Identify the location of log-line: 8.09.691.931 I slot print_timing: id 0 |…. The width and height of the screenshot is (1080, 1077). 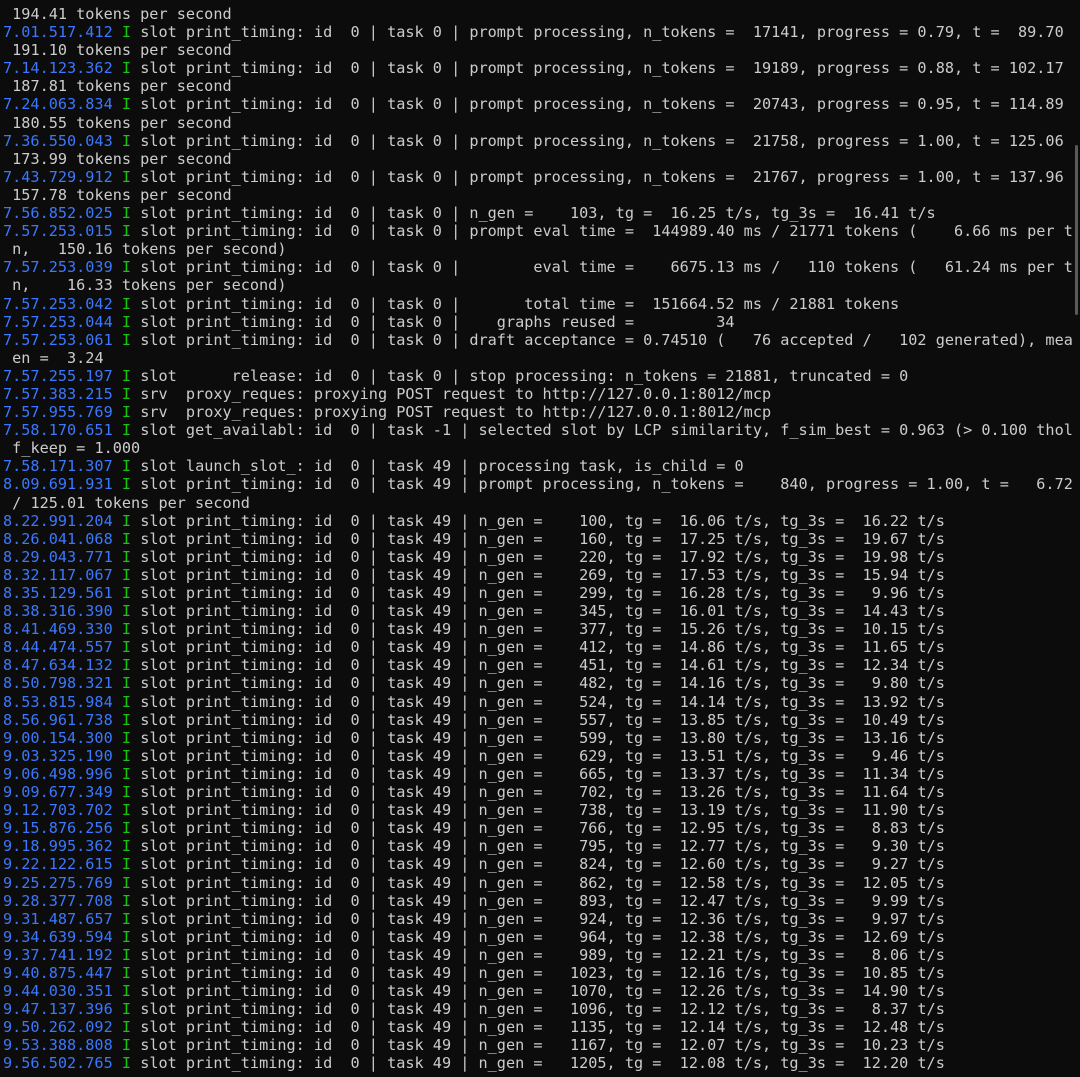
(536, 484).